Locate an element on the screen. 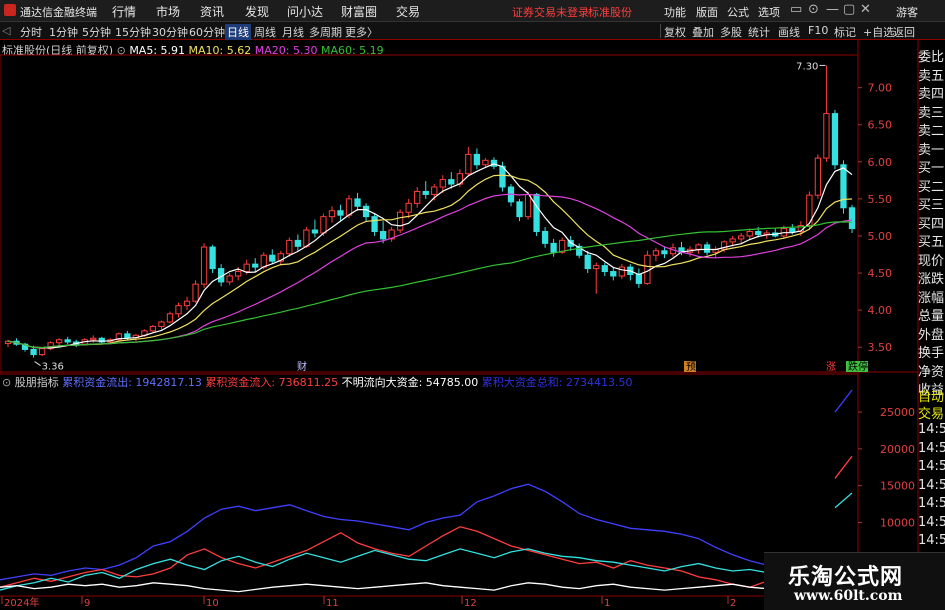 Image resolution: width=945 pixels, height=610 pixels. period-tab-monthly: 月线 is located at coordinates (293, 32).